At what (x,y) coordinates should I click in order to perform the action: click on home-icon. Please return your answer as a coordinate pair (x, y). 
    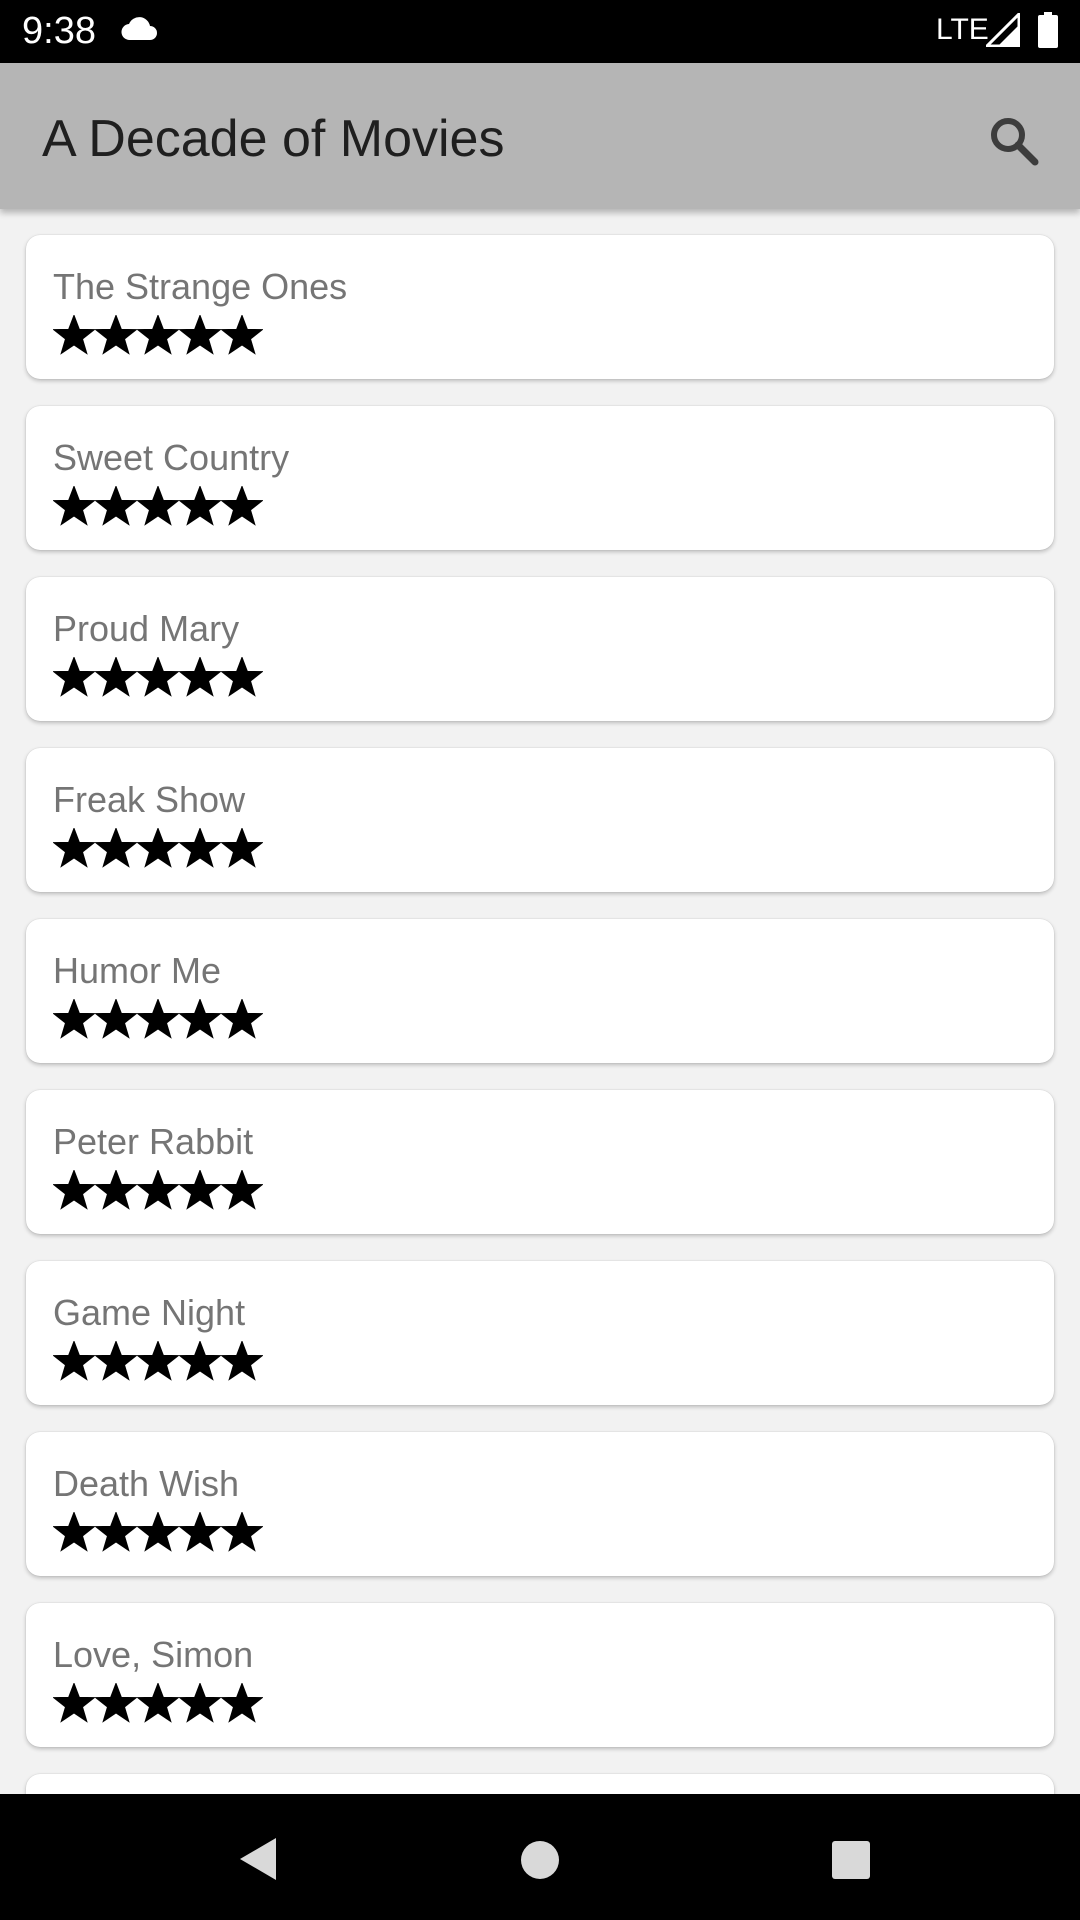
    Looking at the image, I should click on (540, 1860).